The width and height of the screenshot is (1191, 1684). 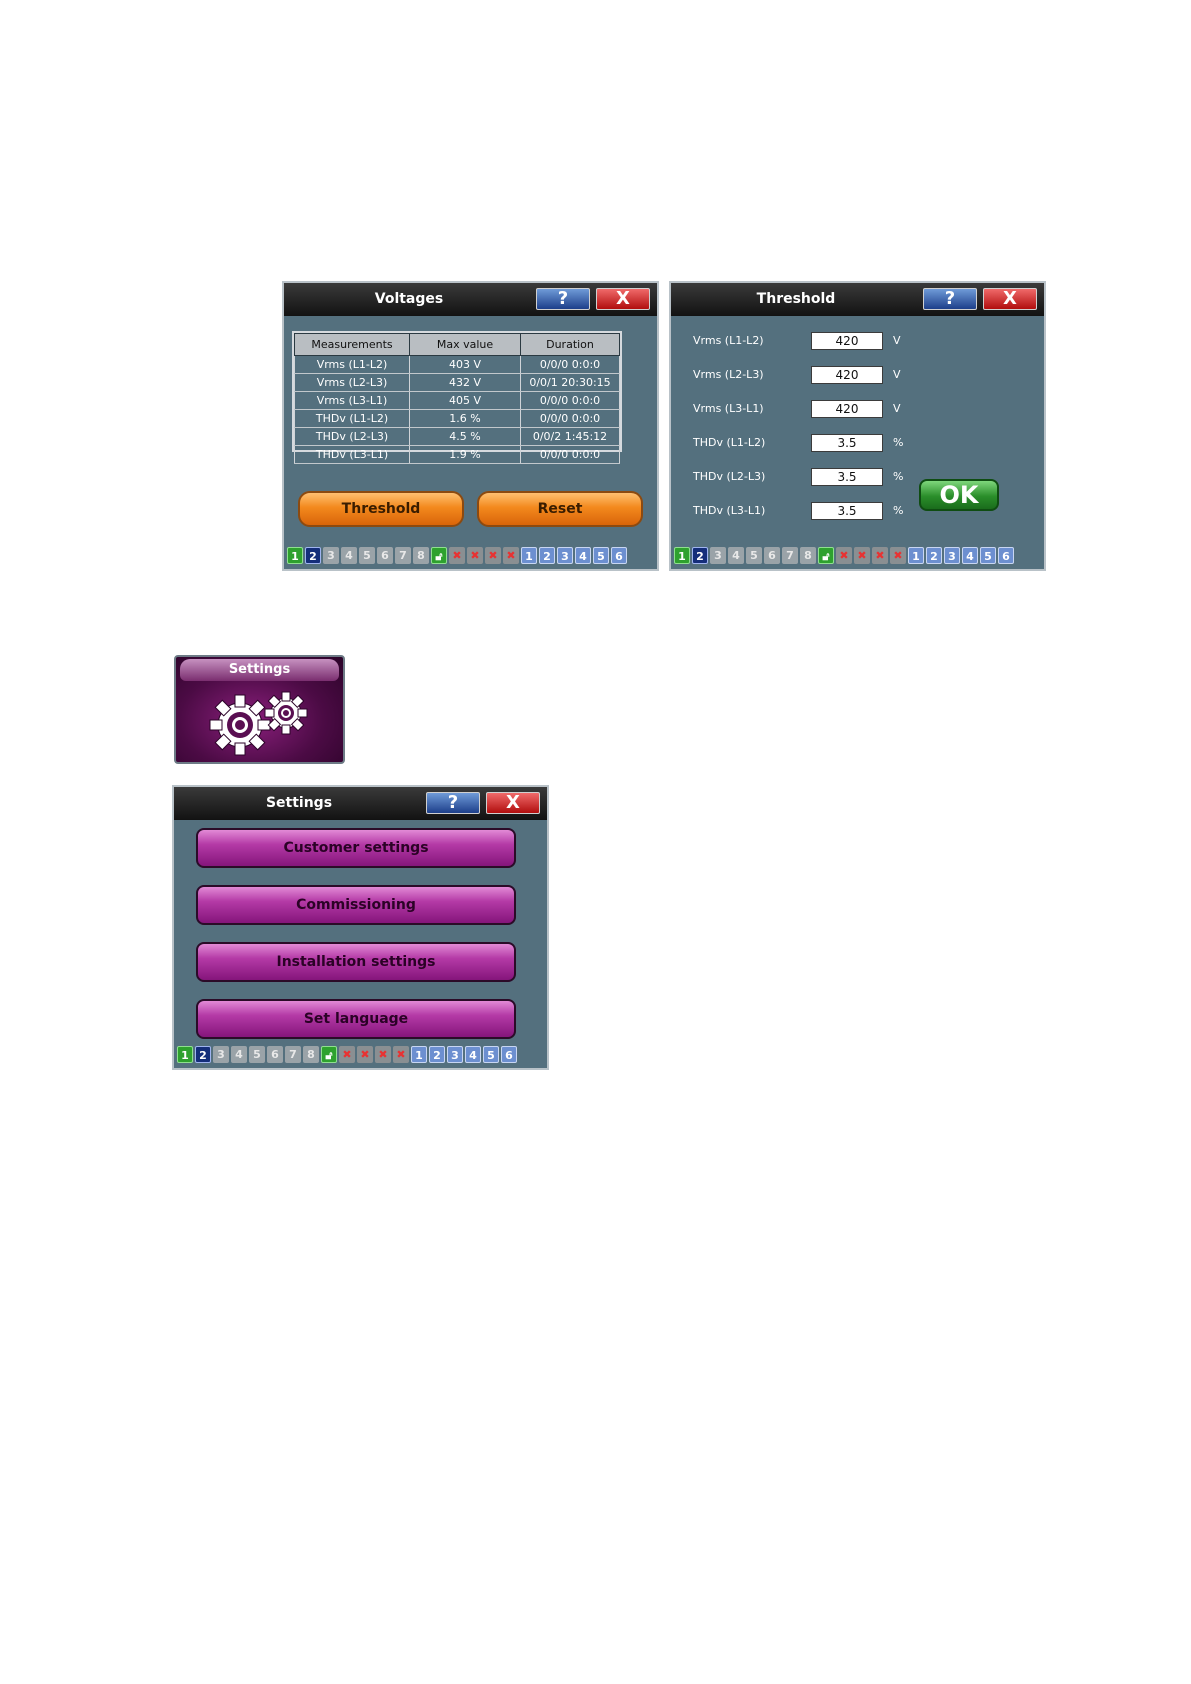 I want to click on commissioning-button: Commissioning, so click(x=356, y=905).